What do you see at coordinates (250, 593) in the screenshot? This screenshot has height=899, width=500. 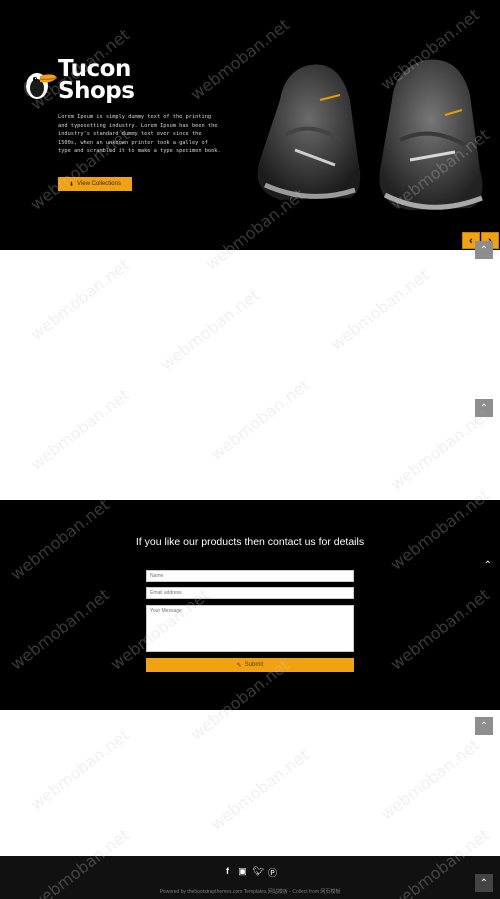 I see `email-field` at bounding box center [250, 593].